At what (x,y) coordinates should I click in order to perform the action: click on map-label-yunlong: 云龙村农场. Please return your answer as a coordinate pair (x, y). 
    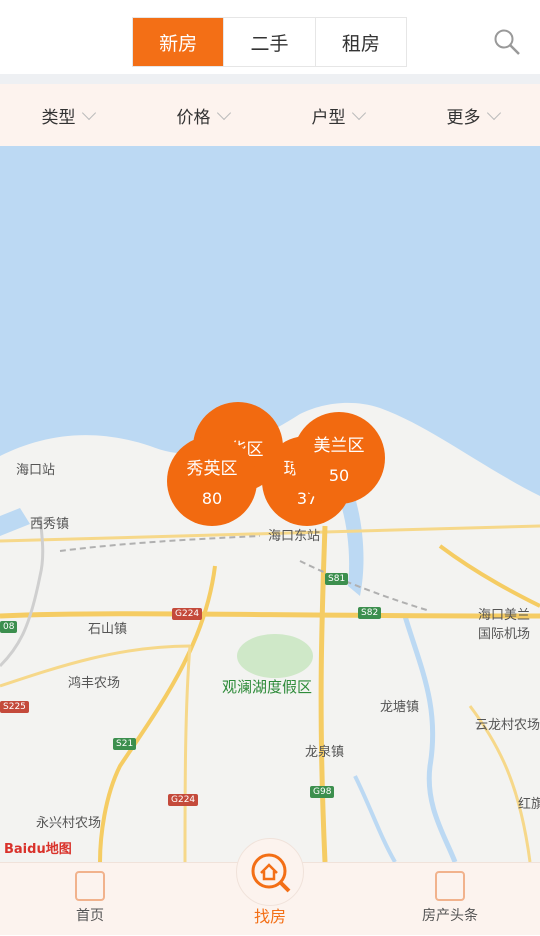
    Looking at the image, I should click on (507, 725).